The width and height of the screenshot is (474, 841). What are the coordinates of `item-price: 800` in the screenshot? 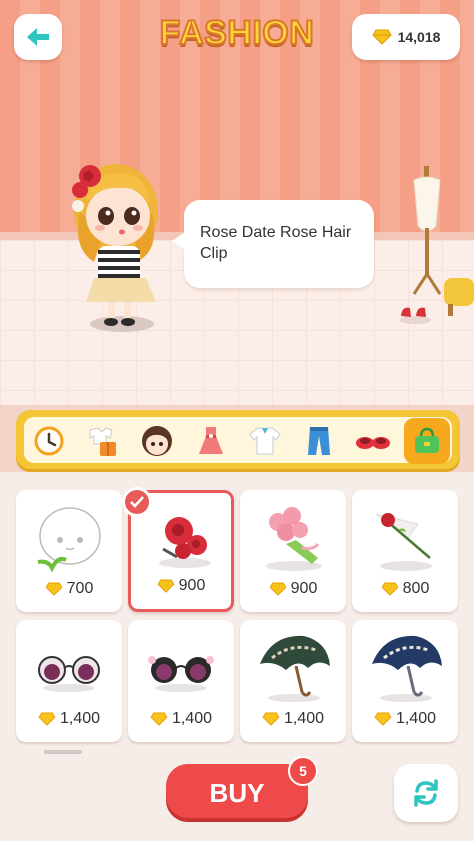 It's located at (405, 589).